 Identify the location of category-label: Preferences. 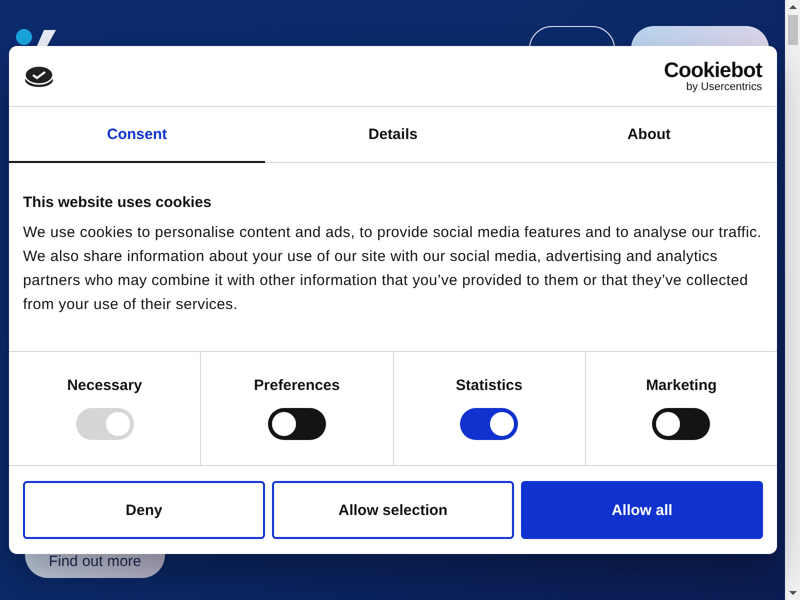
(297, 385).